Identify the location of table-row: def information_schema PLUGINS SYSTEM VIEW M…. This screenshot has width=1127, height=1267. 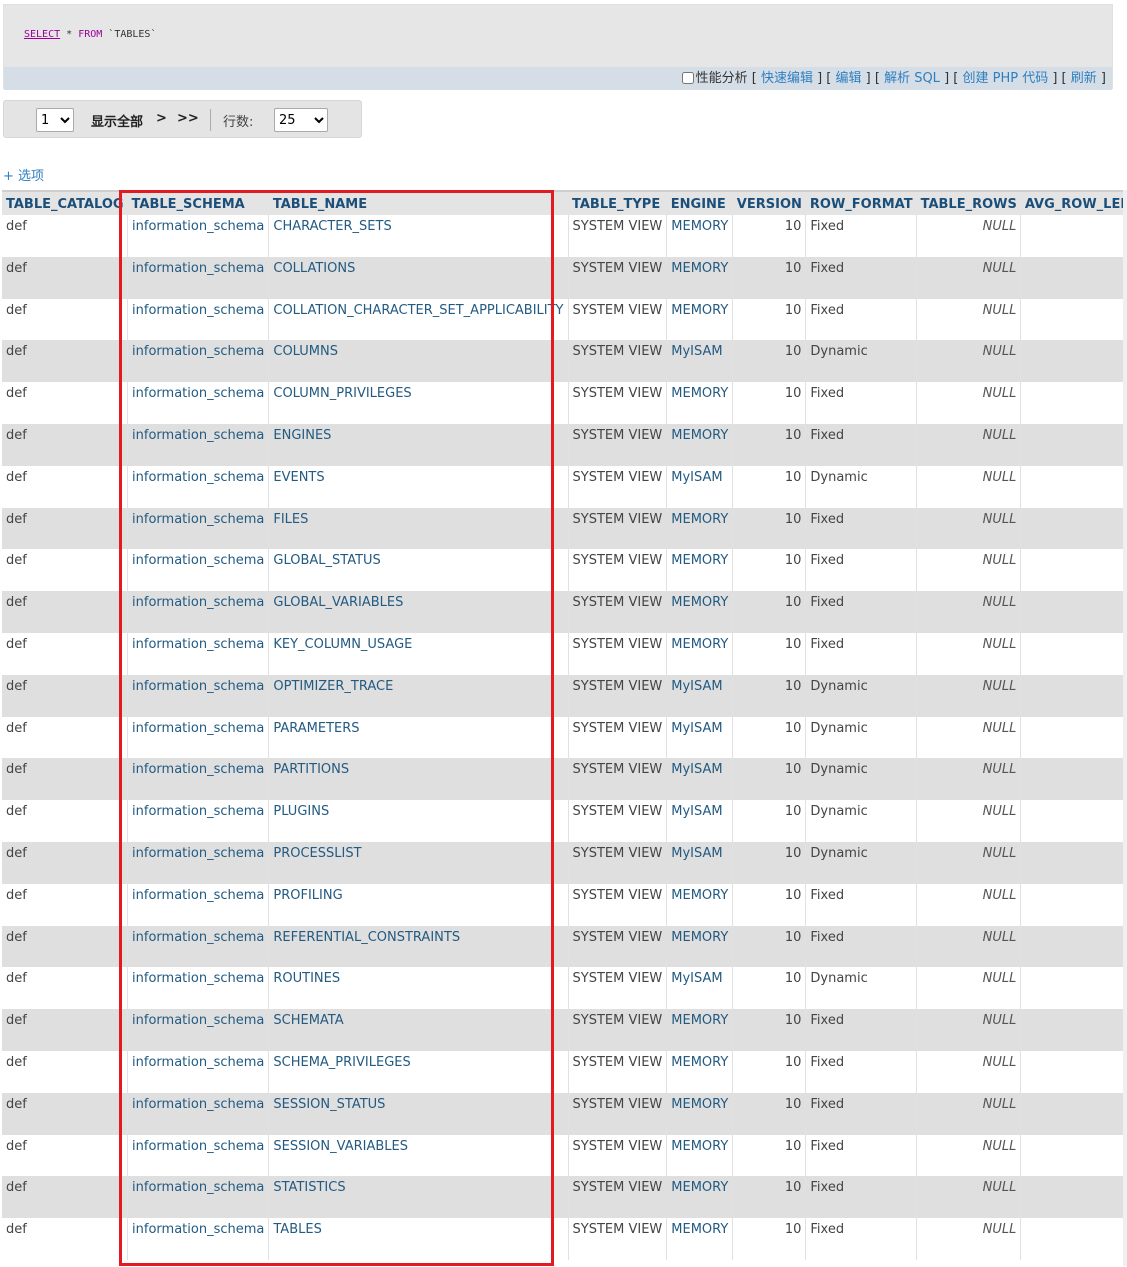
(564, 821).